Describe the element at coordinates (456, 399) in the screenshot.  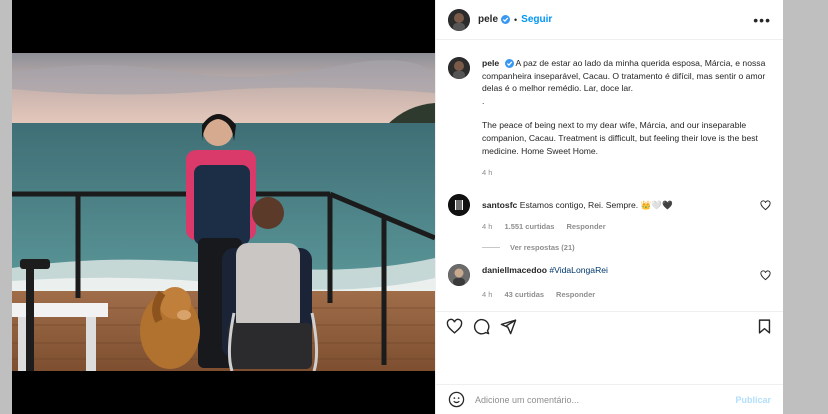
I see `emoji-icon` at that location.